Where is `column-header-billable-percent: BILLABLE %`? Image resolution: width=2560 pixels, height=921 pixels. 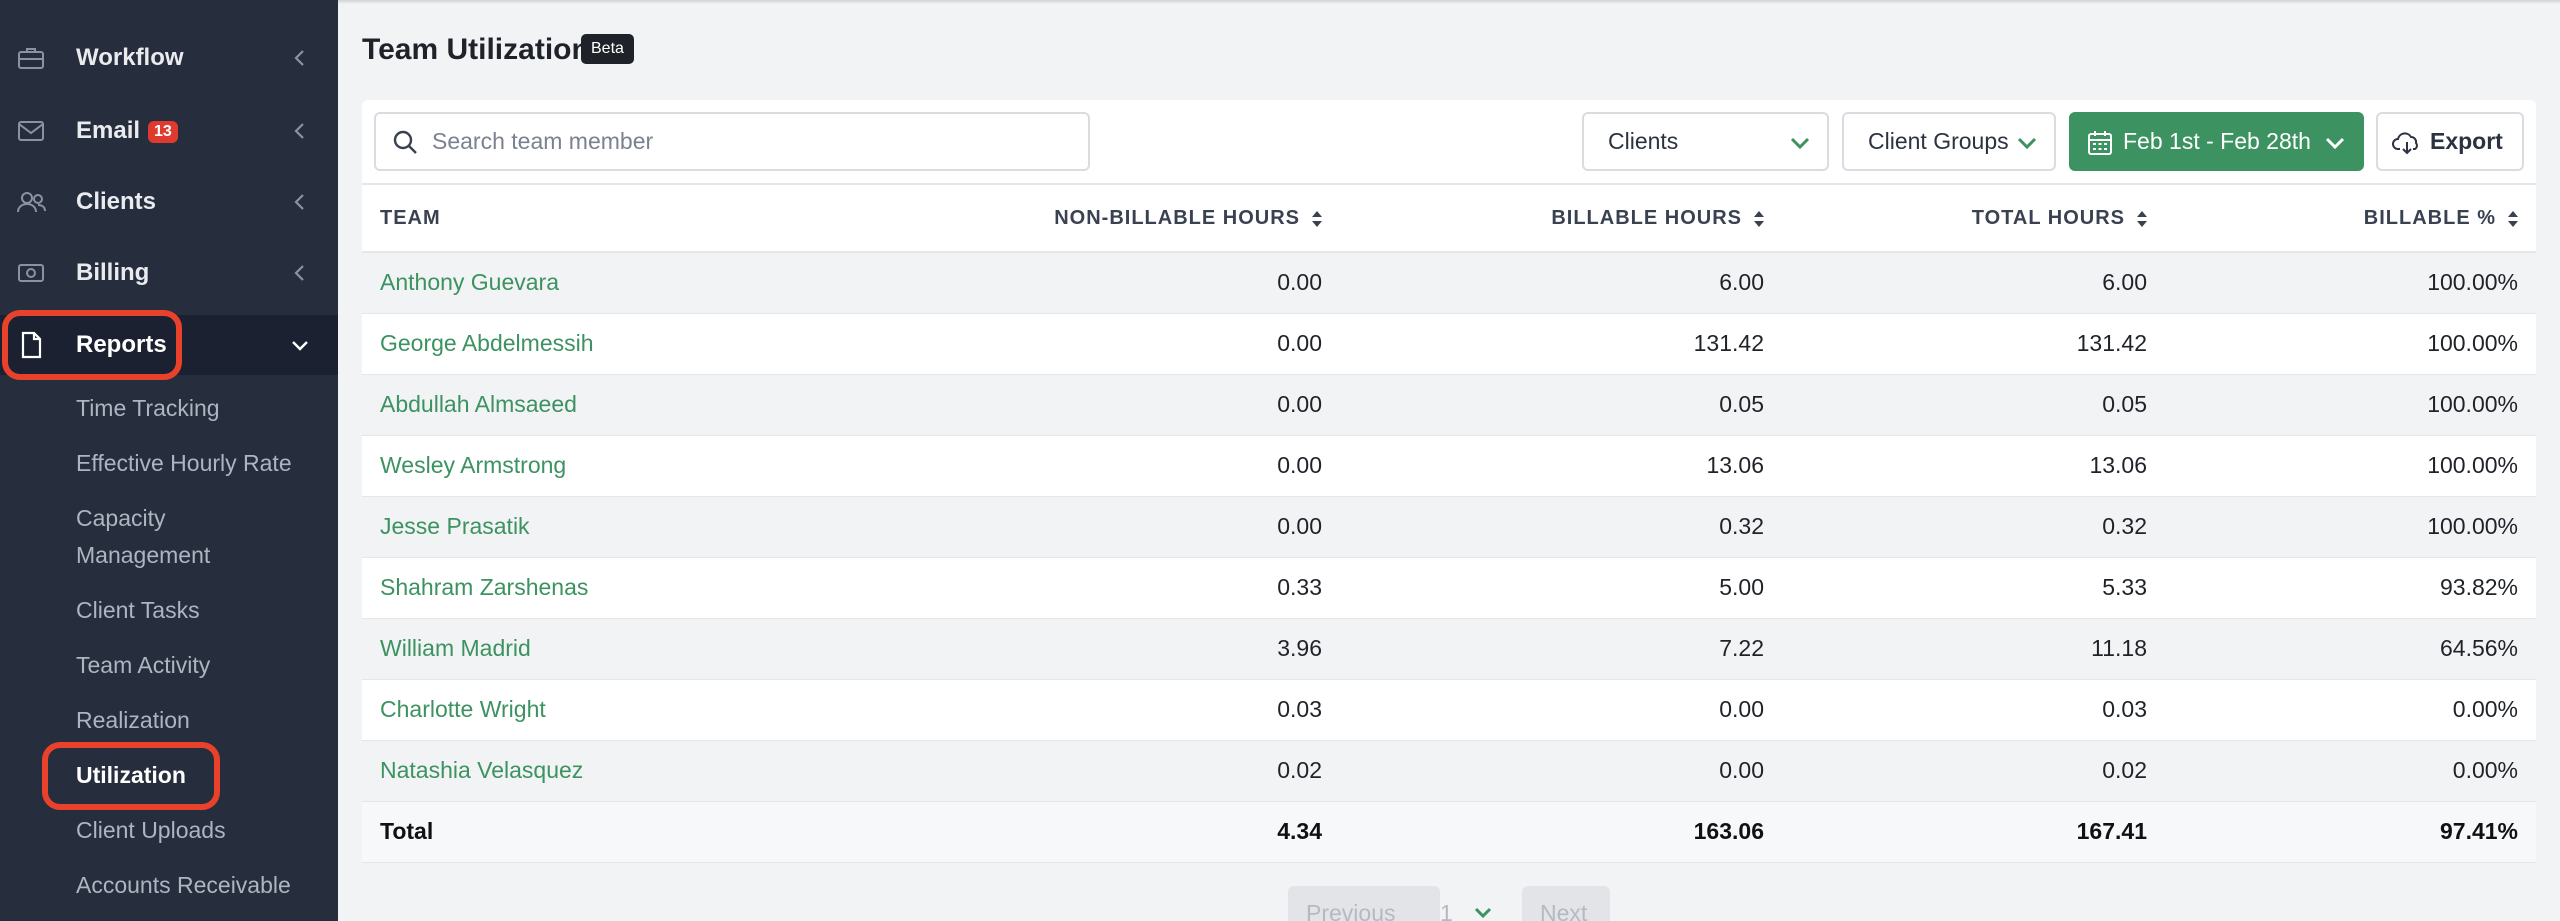
column-header-billable-percent: BILLABLE % is located at coordinates (2350, 219).